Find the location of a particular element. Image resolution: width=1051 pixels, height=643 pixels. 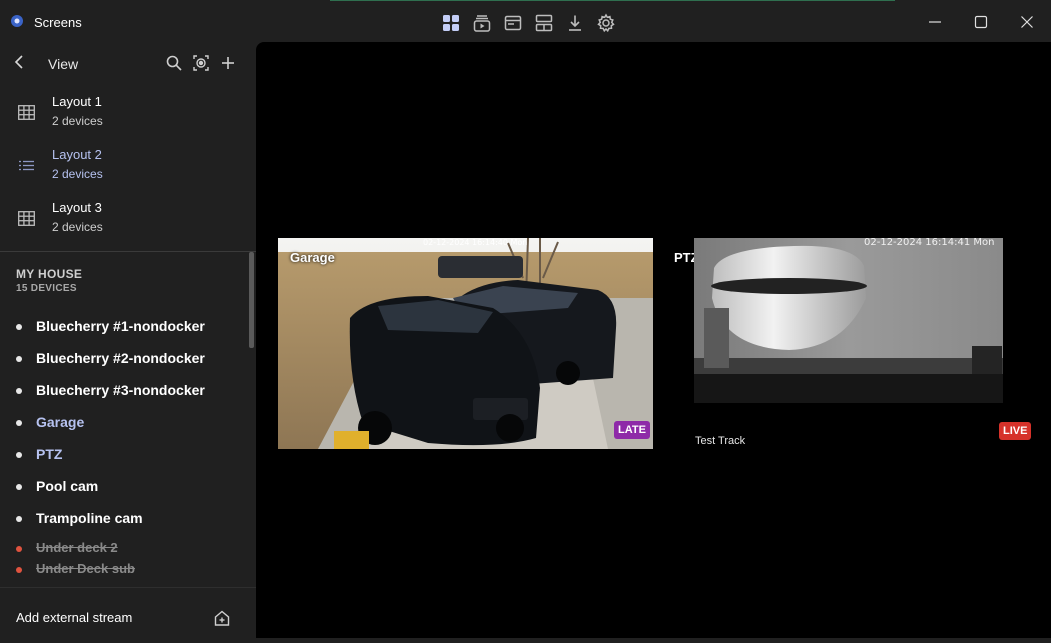

title-accent-line is located at coordinates (612, 0).